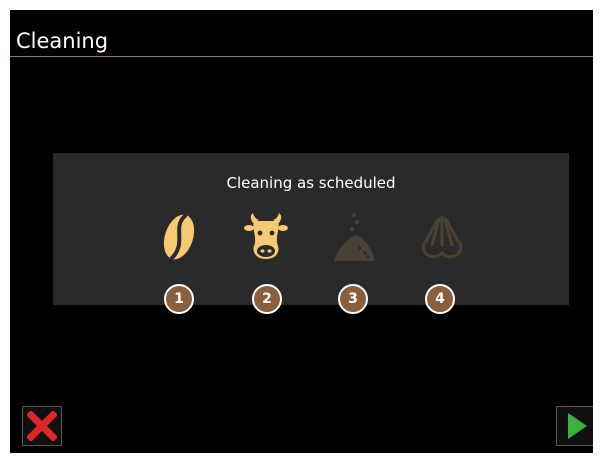 The height and width of the screenshot is (458, 603). I want to click on coffee-bean-icon, so click(179, 237).